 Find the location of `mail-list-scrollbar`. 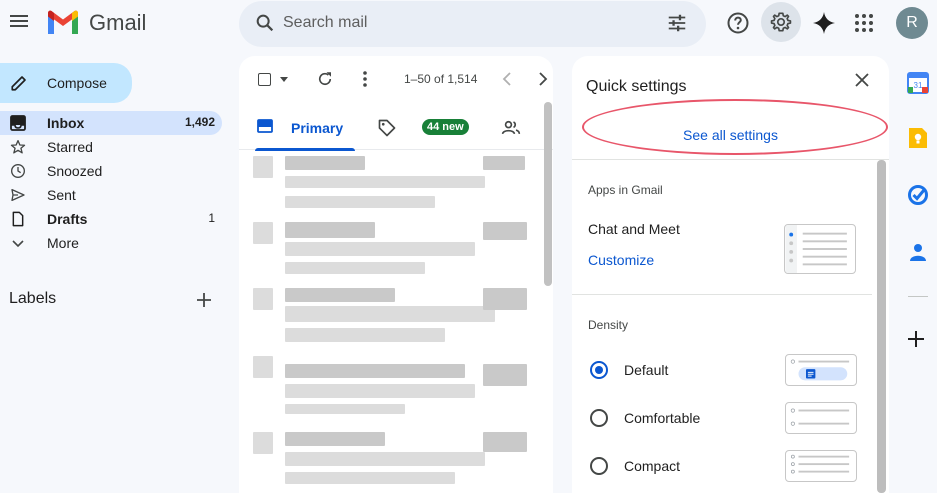

mail-list-scrollbar is located at coordinates (548, 194).